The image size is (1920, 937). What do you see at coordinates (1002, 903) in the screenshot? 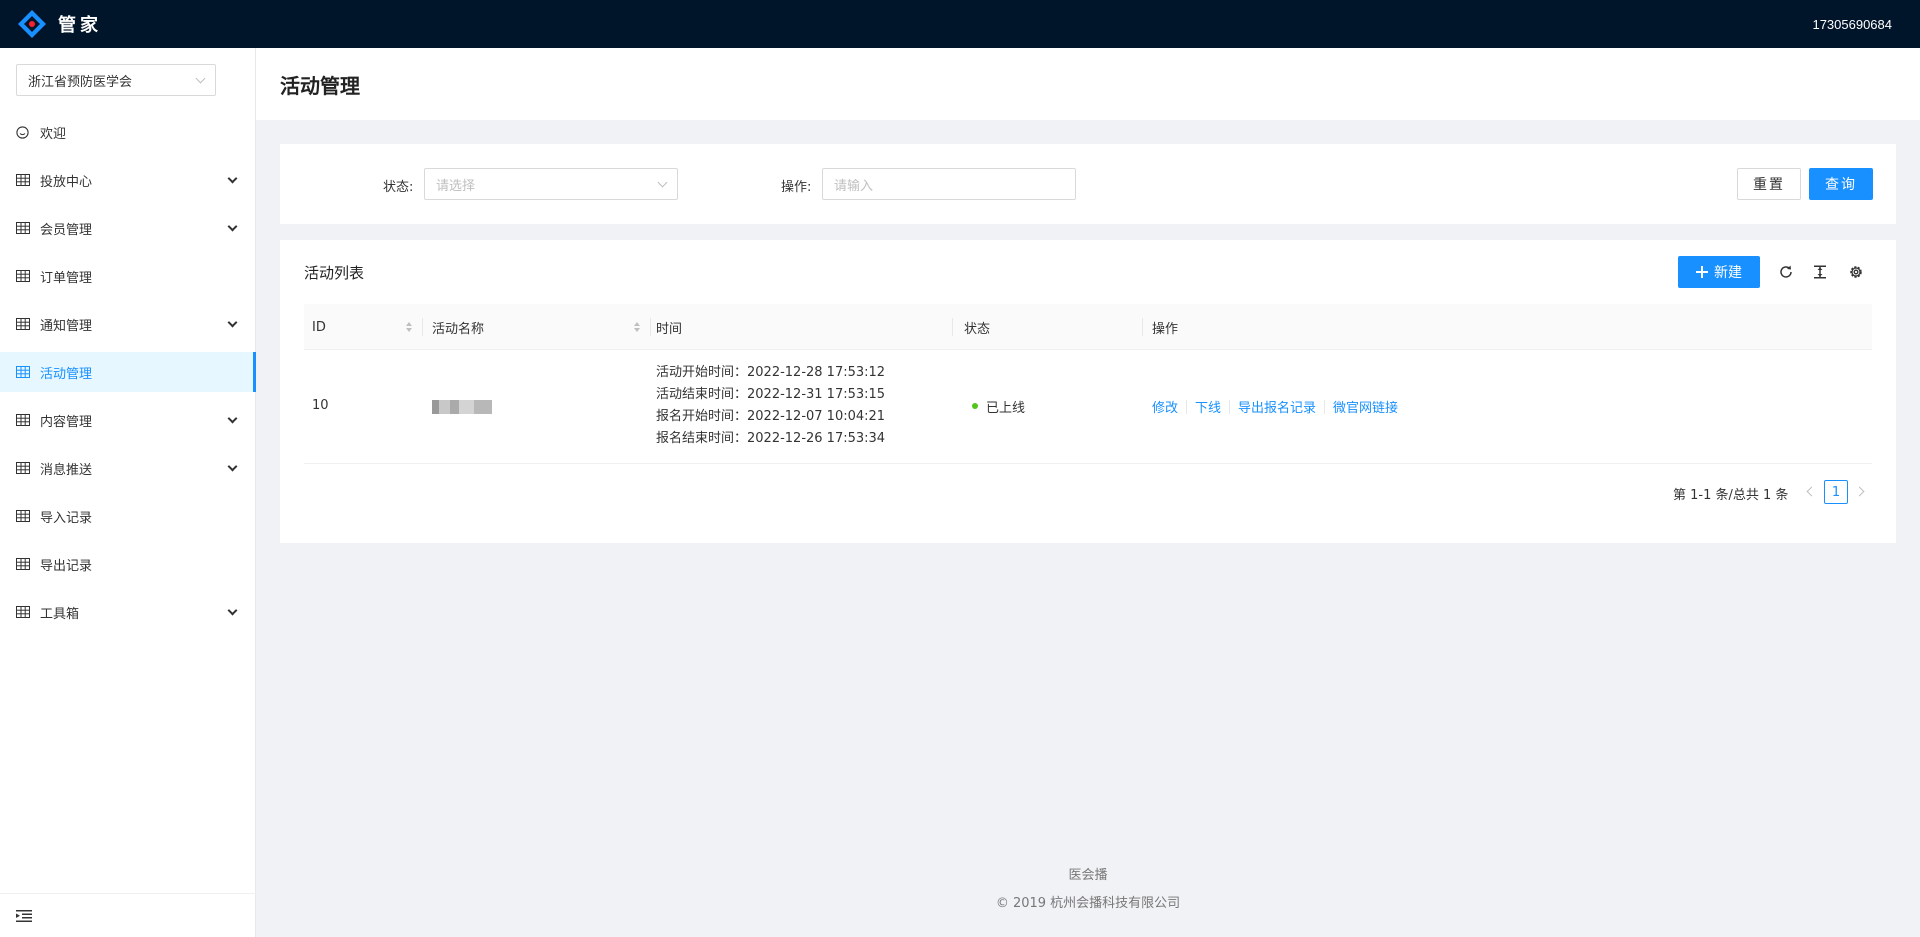
I see `copyright-icon: ©` at bounding box center [1002, 903].